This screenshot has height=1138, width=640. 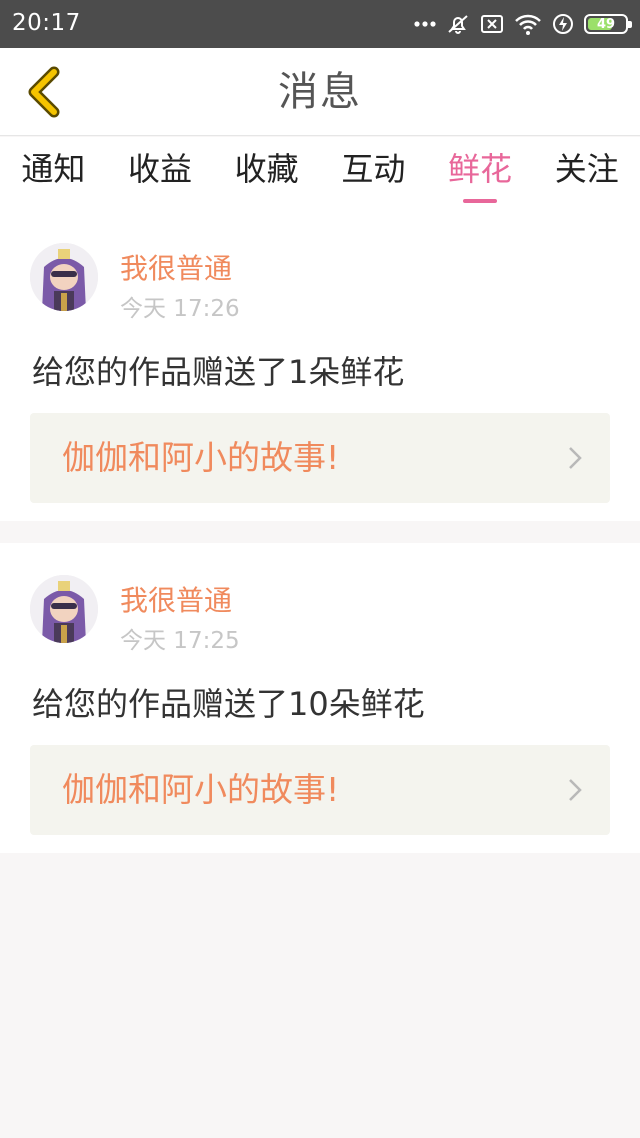 I want to click on tab-favorites: 收藏, so click(x=266, y=174).